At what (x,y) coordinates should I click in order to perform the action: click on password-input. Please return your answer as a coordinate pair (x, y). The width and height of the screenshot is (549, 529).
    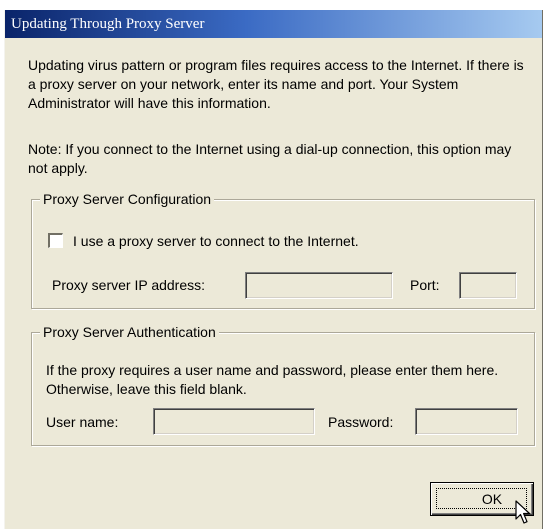
    Looking at the image, I should click on (466, 421).